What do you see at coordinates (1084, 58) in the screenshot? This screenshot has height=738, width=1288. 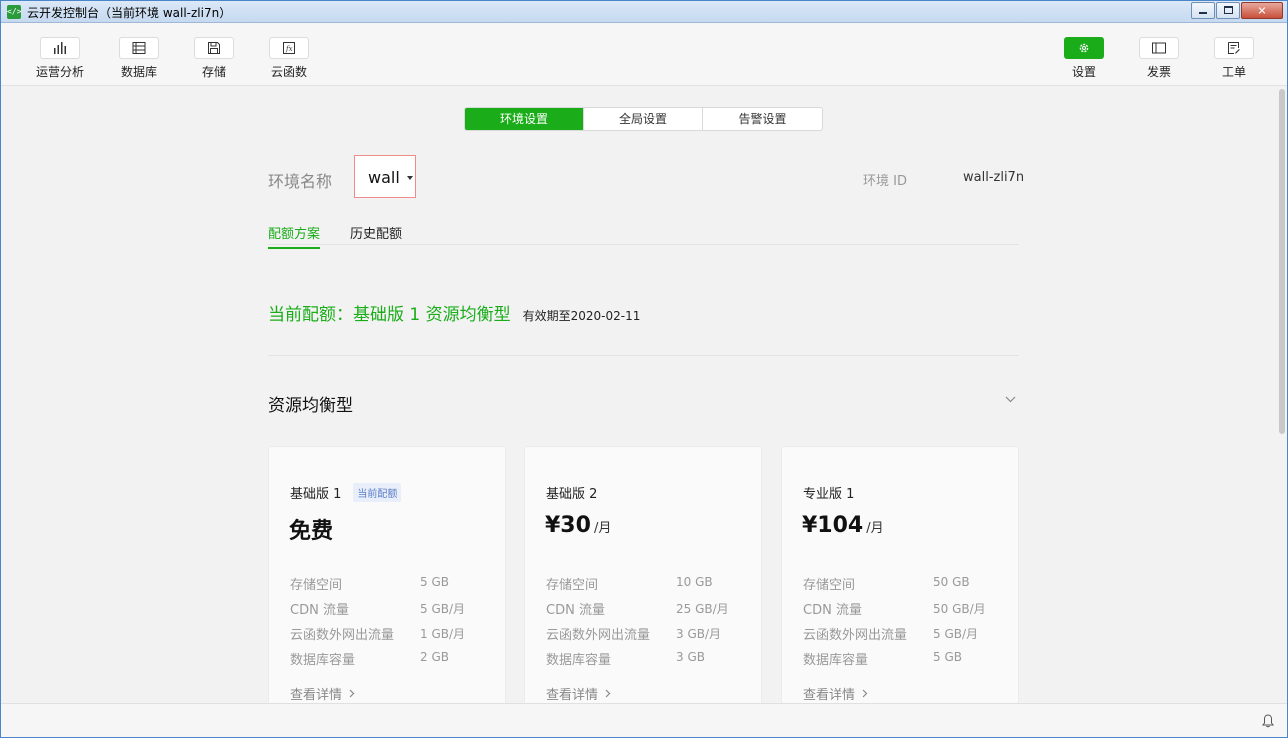 I see `toolbar-settings: 设置` at bounding box center [1084, 58].